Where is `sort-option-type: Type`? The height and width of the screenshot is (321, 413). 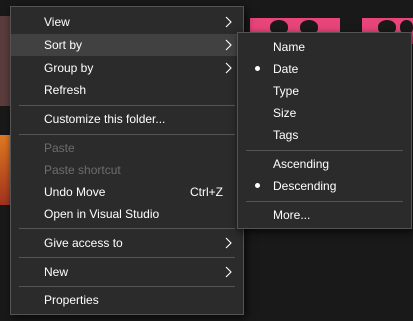
sort-option-type: Type is located at coordinates (324, 91).